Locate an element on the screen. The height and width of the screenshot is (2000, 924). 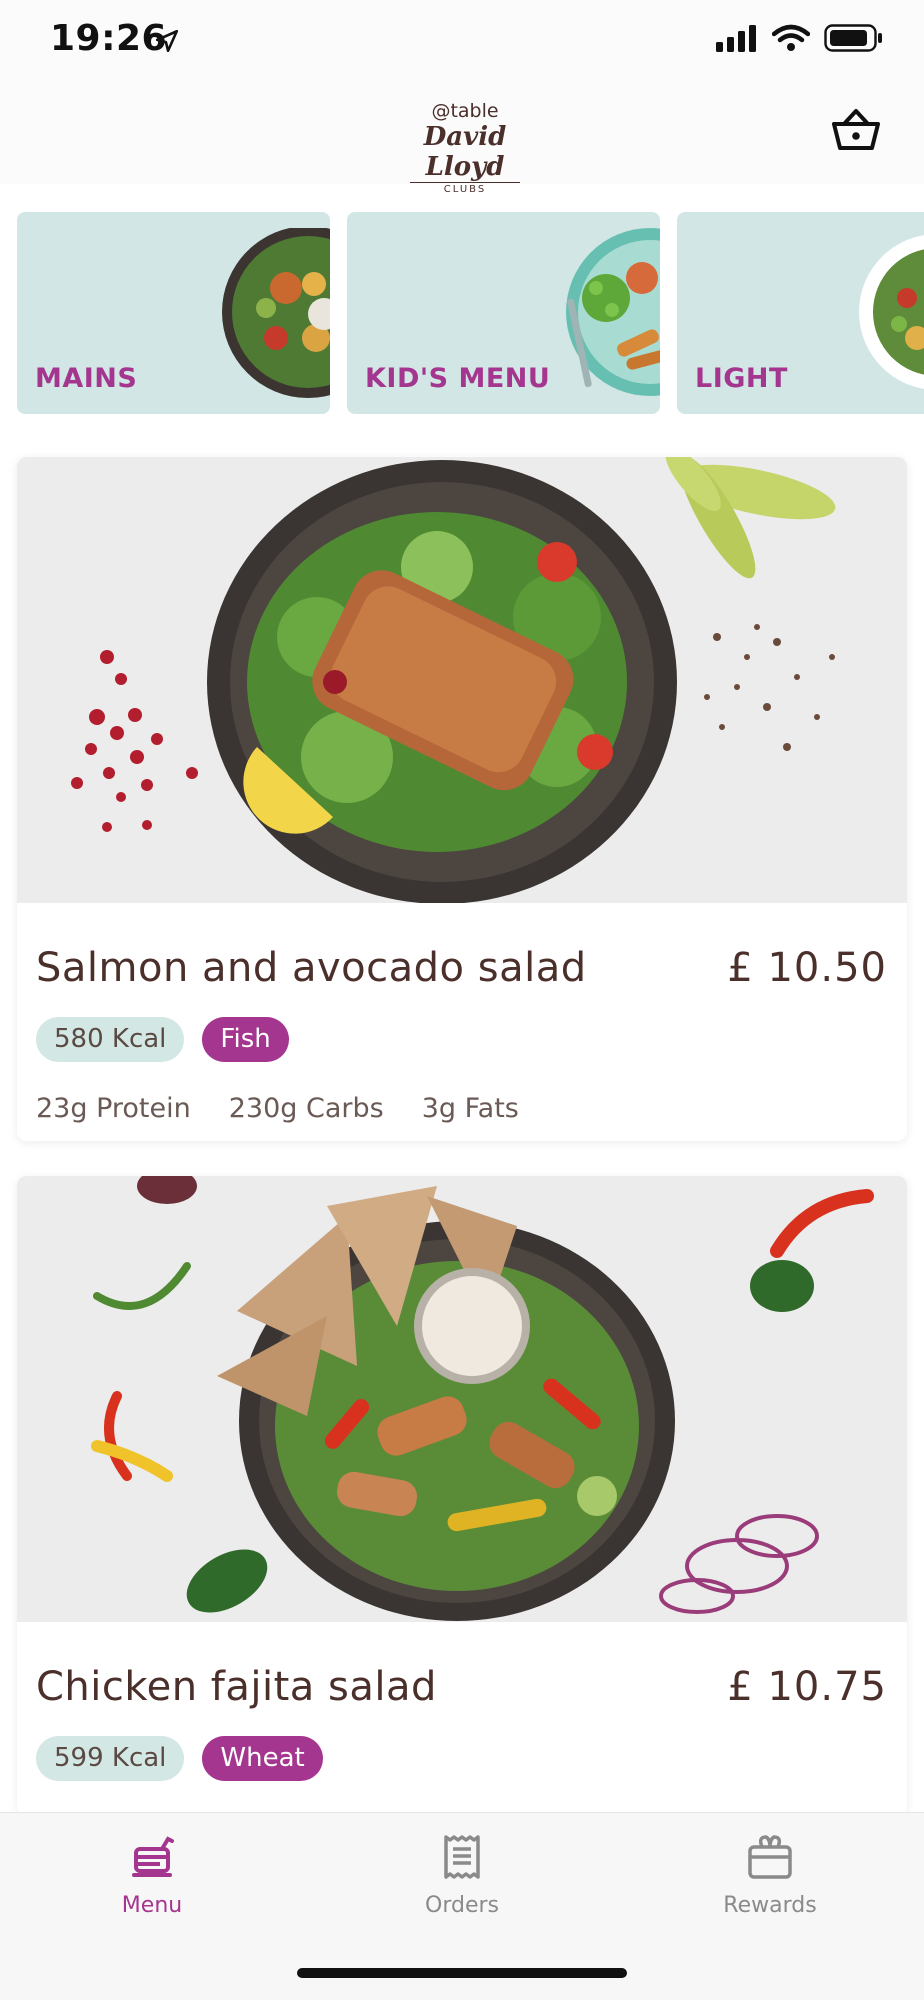
dish-macros: 23g Protein 230g Carbs 3g Fats is located at coordinates (277, 1108).